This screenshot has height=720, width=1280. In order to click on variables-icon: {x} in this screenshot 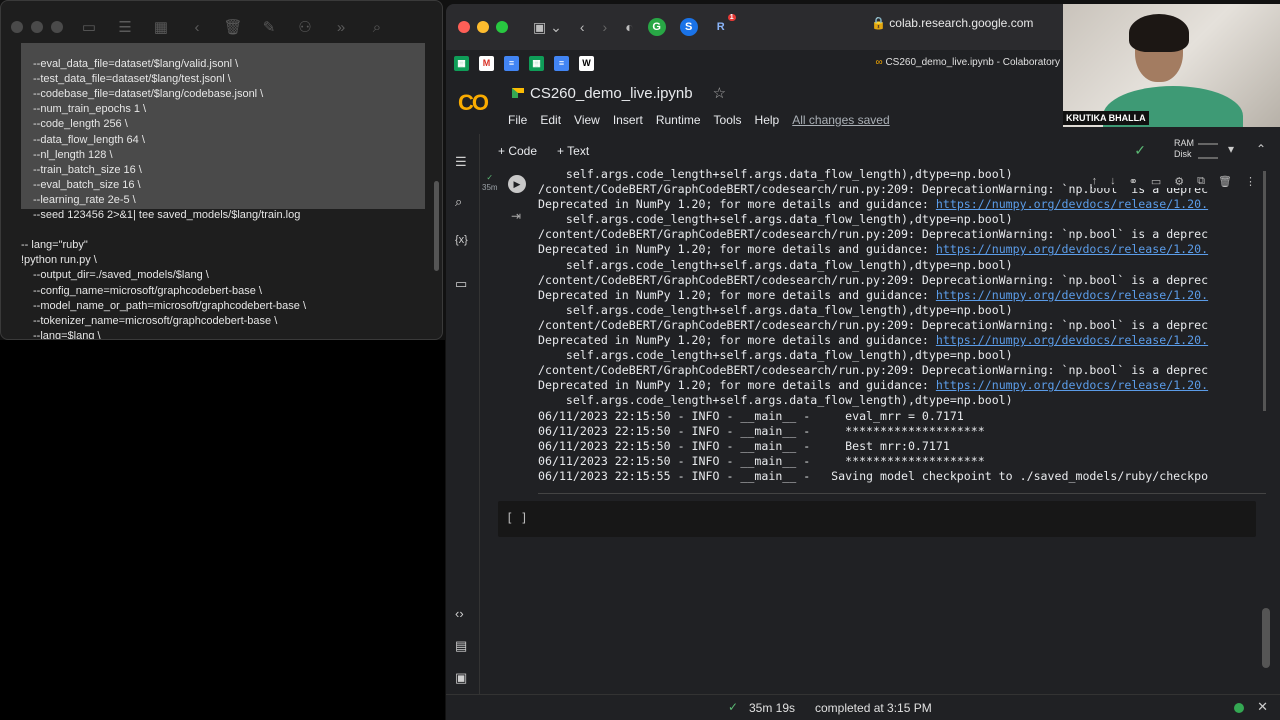, I will do `click(461, 240)`.